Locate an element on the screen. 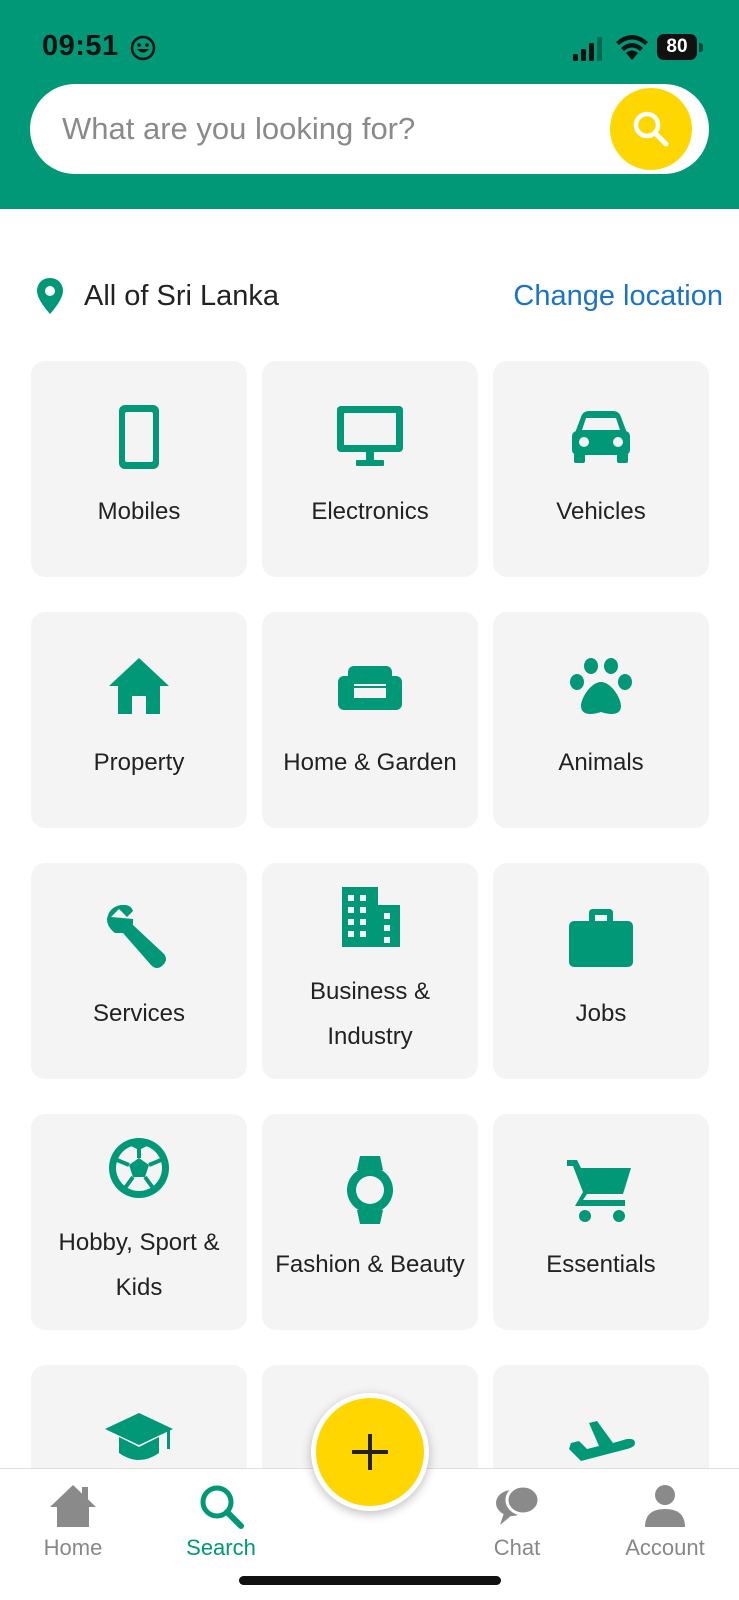  wifi-icon is located at coordinates (632, 47).